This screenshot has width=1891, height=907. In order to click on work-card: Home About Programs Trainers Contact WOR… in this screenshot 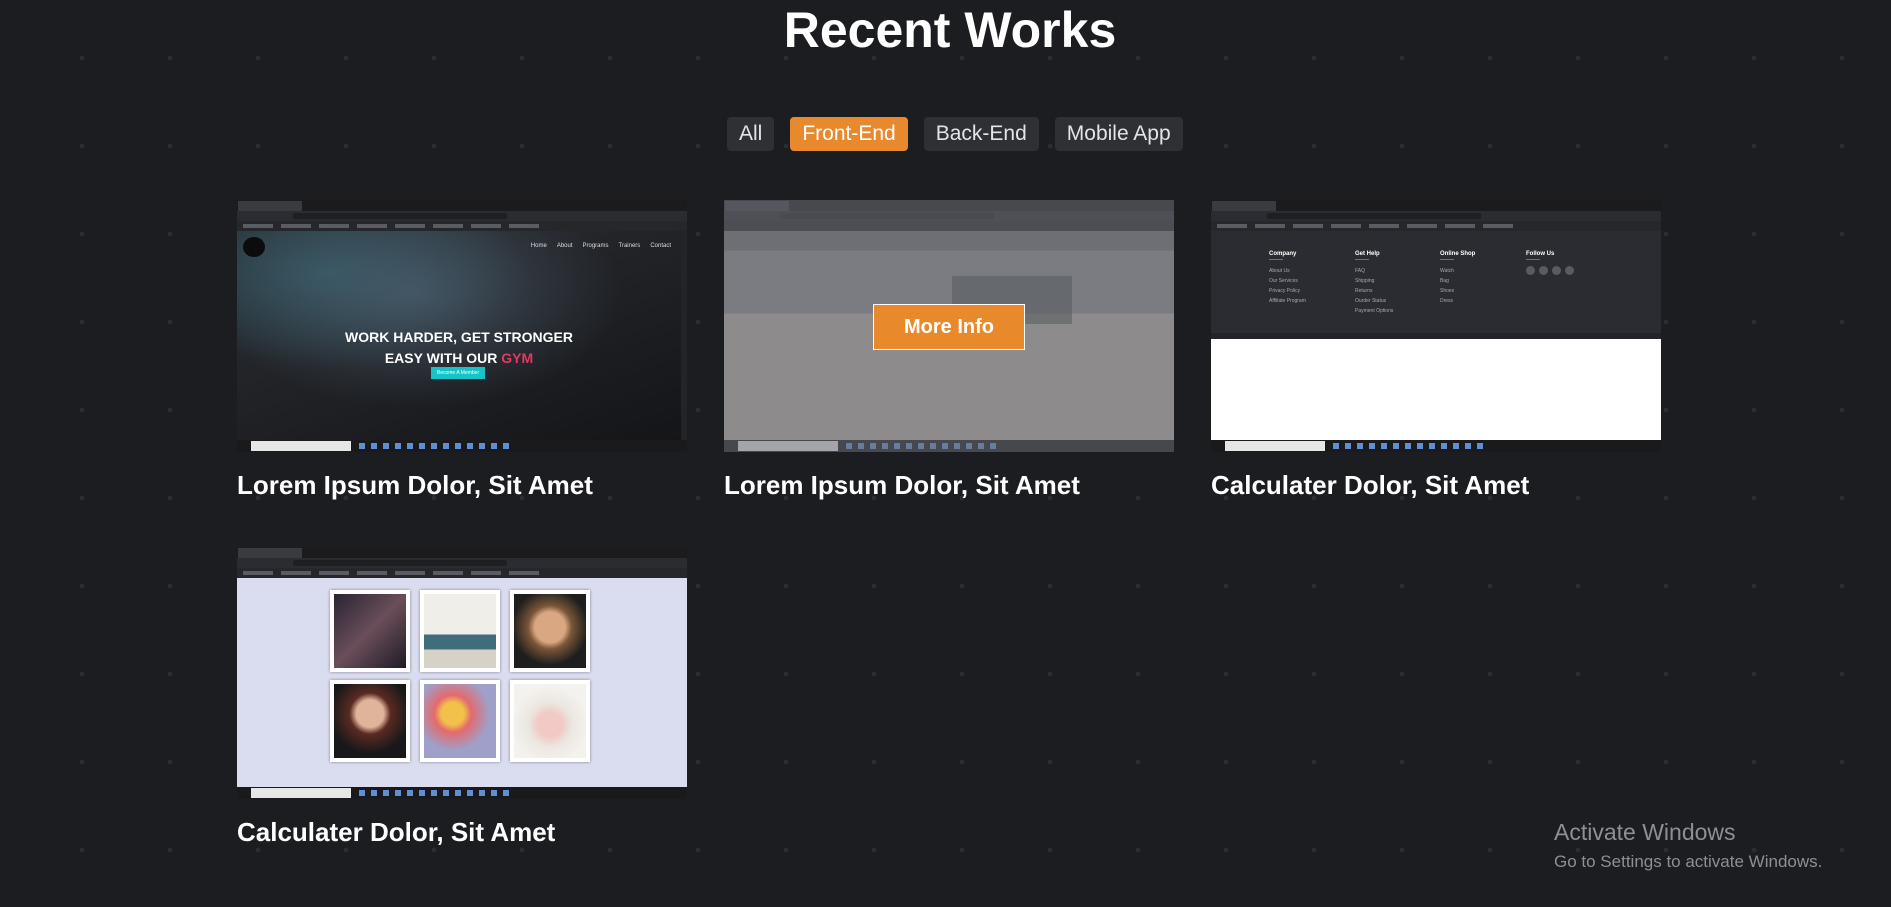, I will do `click(462, 350)`.